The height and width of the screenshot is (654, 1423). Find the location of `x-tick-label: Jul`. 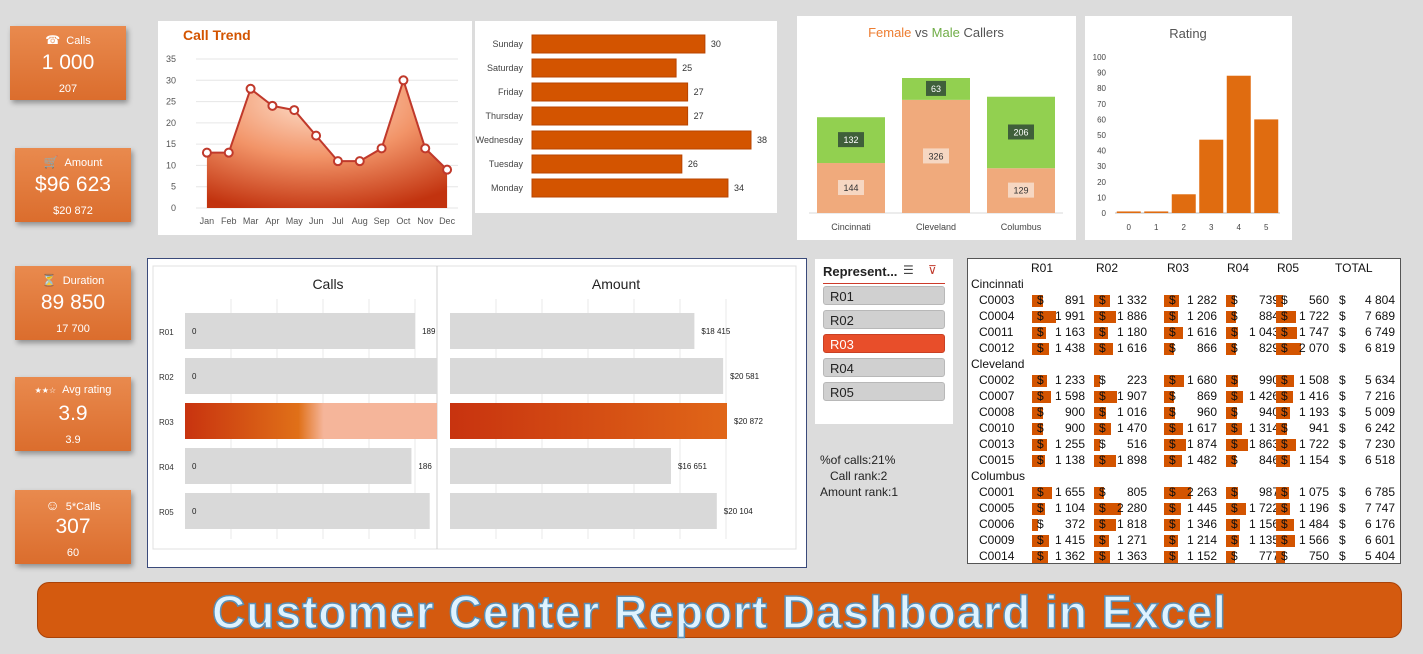

x-tick-label: Jul is located at coordinates (338, 221).